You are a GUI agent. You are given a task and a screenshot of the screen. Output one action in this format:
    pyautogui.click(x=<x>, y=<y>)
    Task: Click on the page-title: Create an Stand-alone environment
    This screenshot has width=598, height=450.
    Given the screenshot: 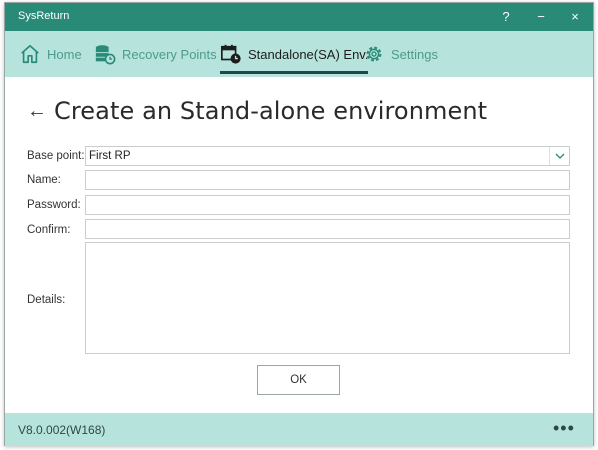 What is the action you would take?
    pyautogui.click(x=271, y=111)
    